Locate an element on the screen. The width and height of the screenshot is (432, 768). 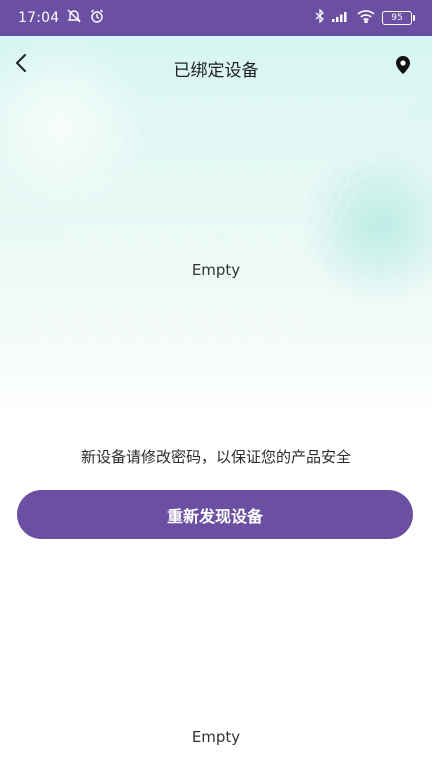
location-button is located at coordinates (403, 67).